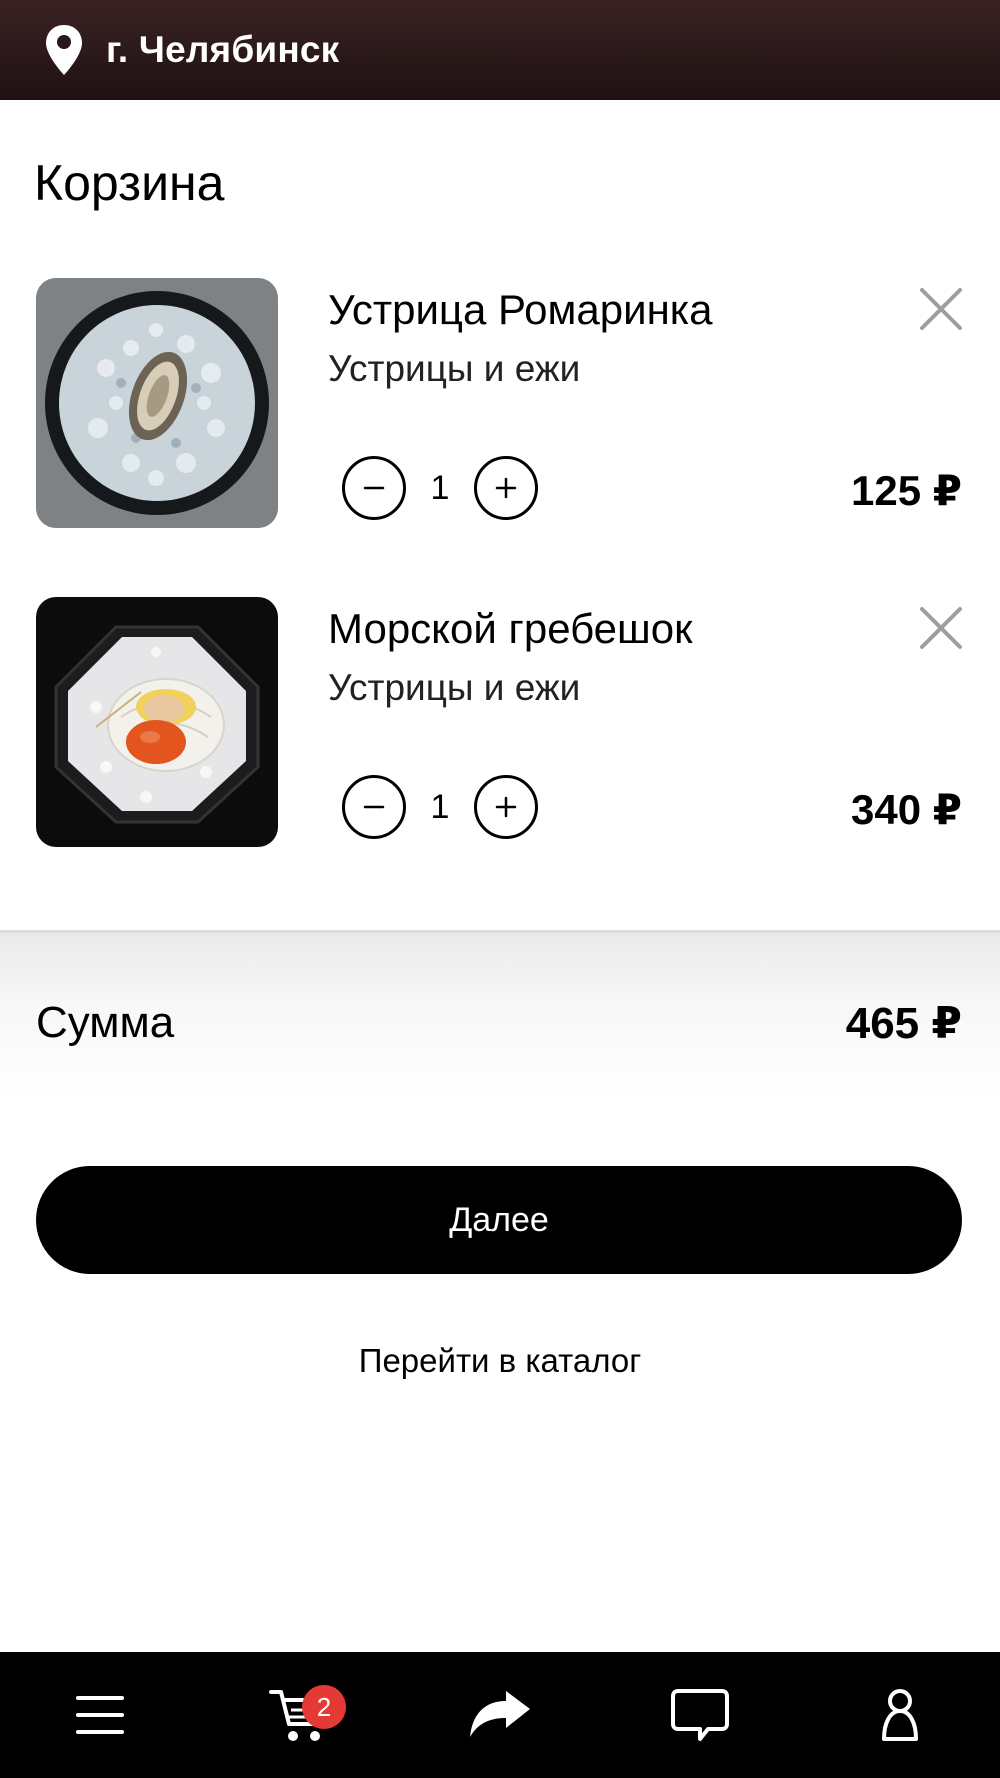  I want to click on tab-cart: 2, so click(300, 1715).